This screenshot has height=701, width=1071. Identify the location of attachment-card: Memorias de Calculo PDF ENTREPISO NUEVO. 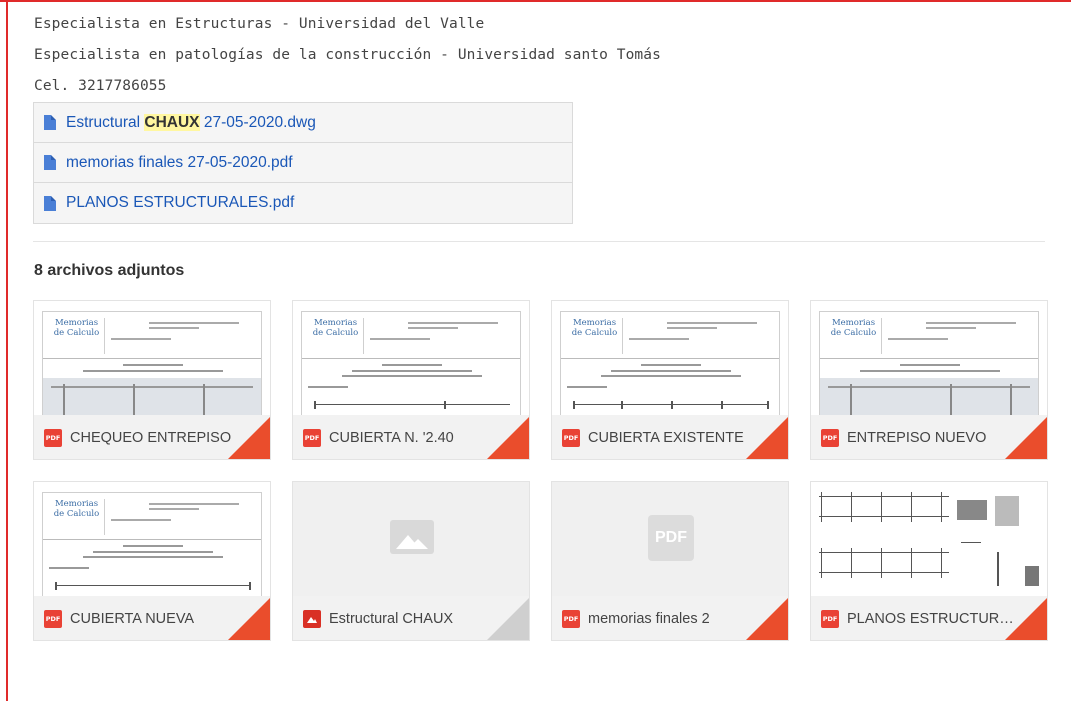
(929, 380).